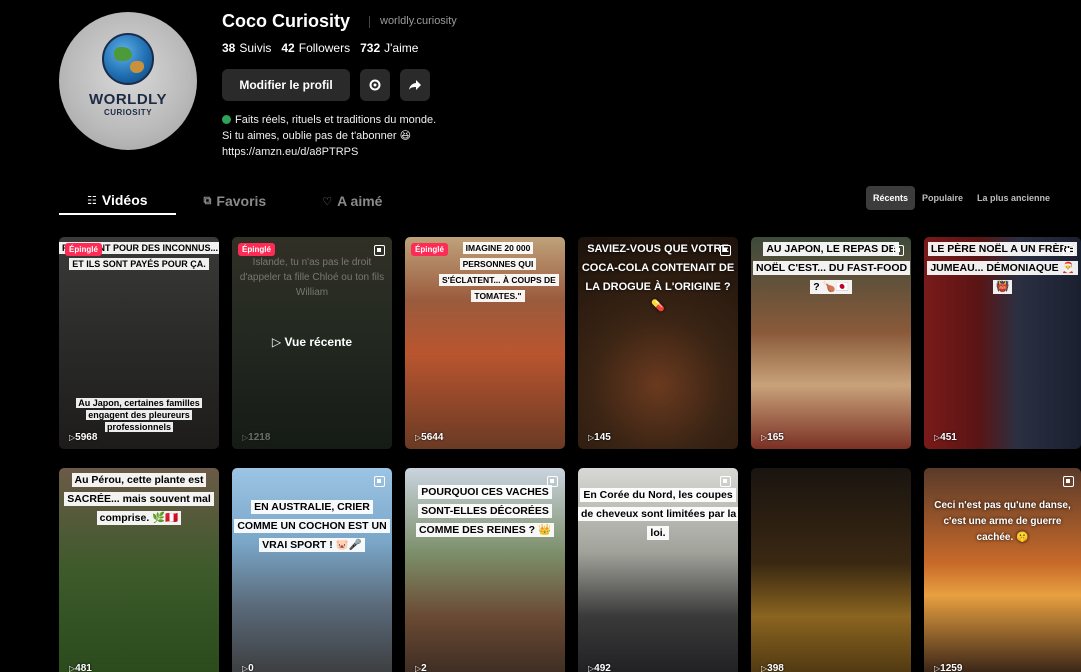  Describe the element at coordinates (831, 570) in the screenshot. I see `video-card: 398` at that location.